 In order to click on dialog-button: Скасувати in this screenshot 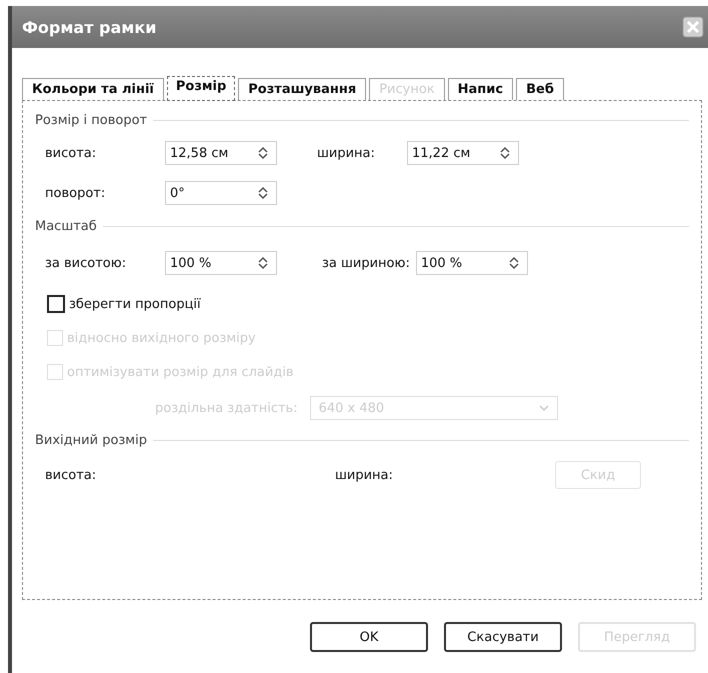, I will do `click(503, 637)`.